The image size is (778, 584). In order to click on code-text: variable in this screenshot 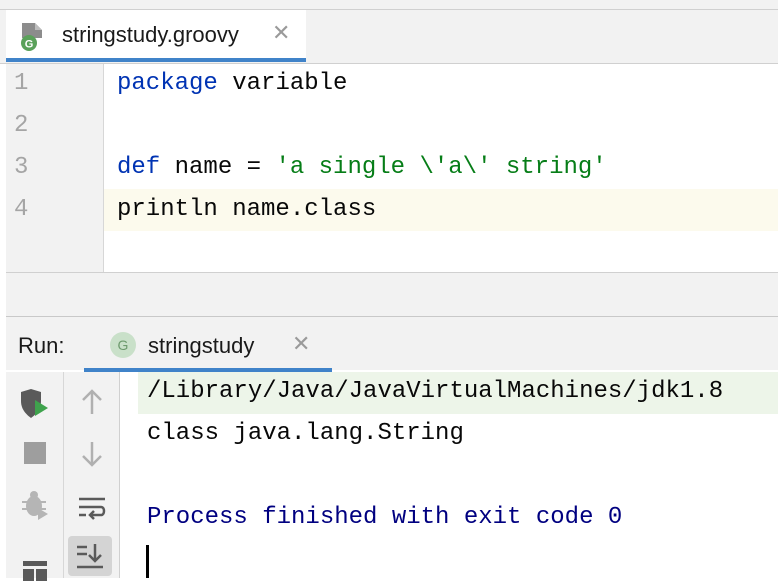, I will do `click(282, 83)`.